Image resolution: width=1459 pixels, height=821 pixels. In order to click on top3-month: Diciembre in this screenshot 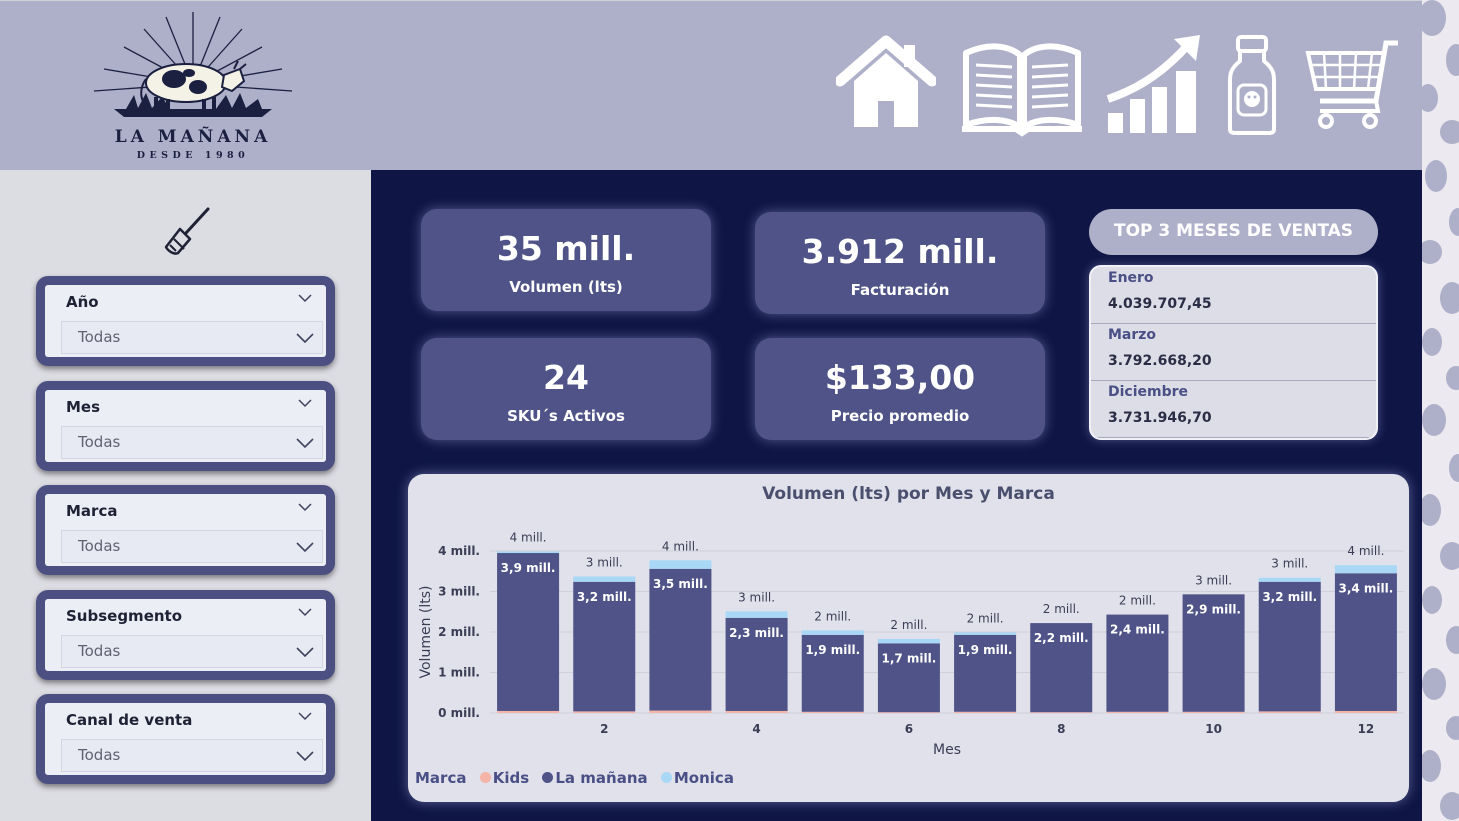, I will do `click(1148, 392)`.